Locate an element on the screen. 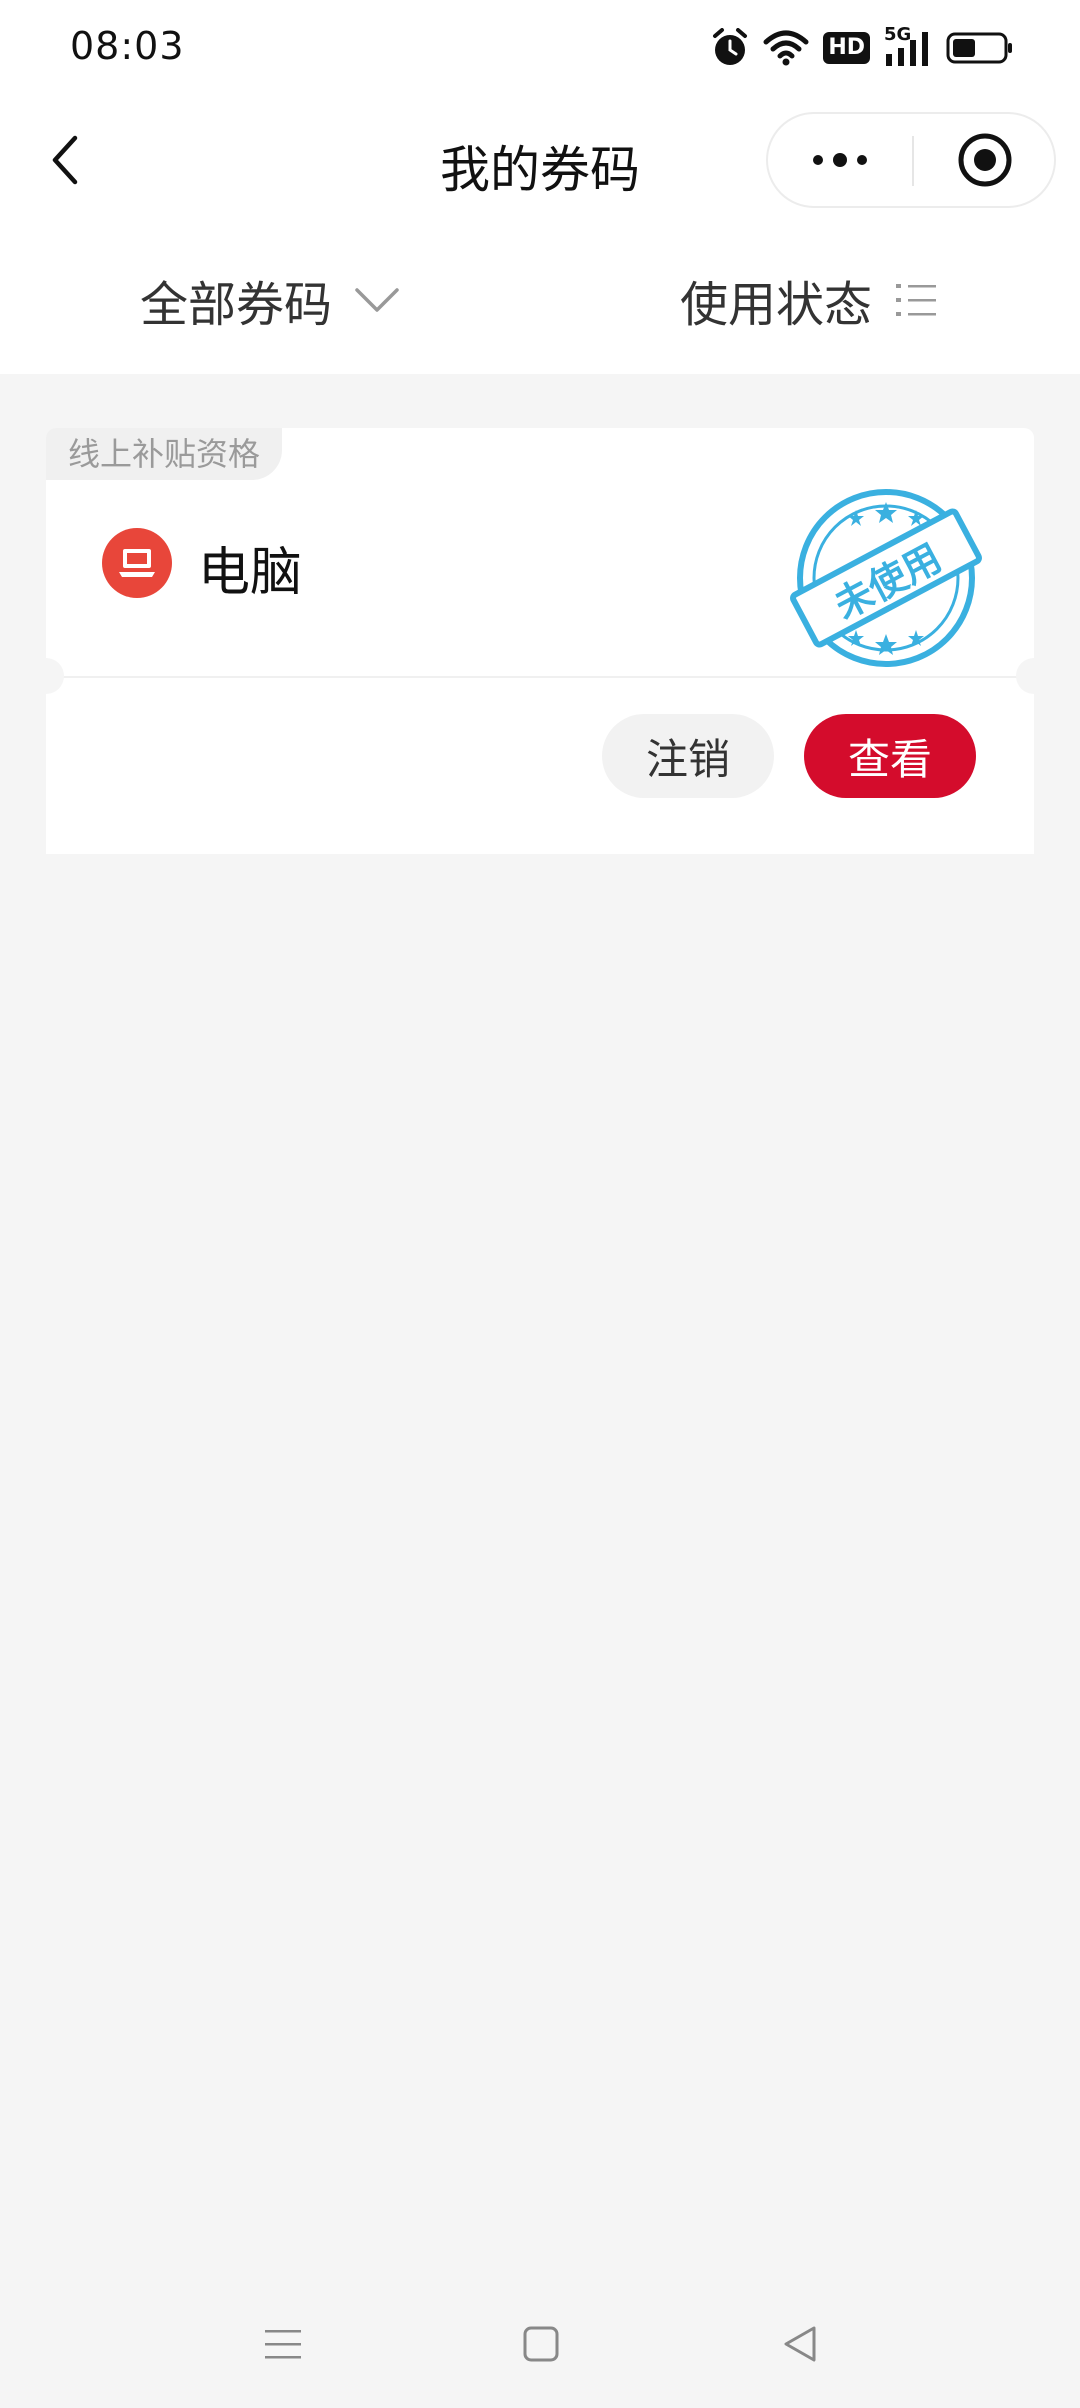 This screenshot has height=2408, width=1080. more-button is located at coordinates (840, 160).